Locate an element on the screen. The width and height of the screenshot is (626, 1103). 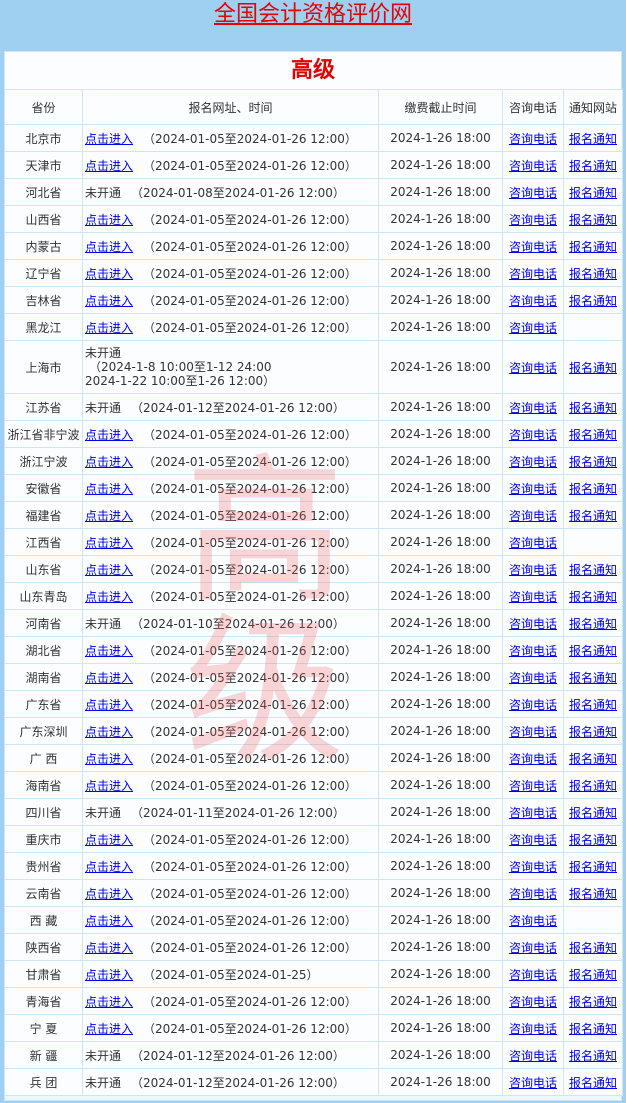
site-title-link: 全国会计资格评价网 is located at coordinates (313, 14).